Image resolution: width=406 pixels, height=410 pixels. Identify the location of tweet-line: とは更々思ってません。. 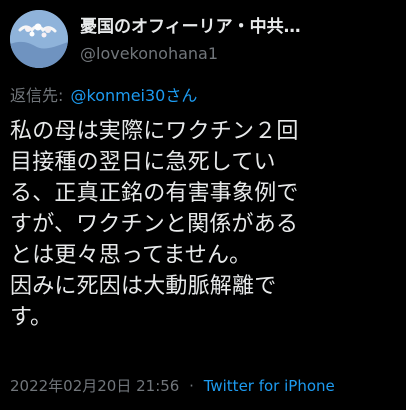
(131, 255).